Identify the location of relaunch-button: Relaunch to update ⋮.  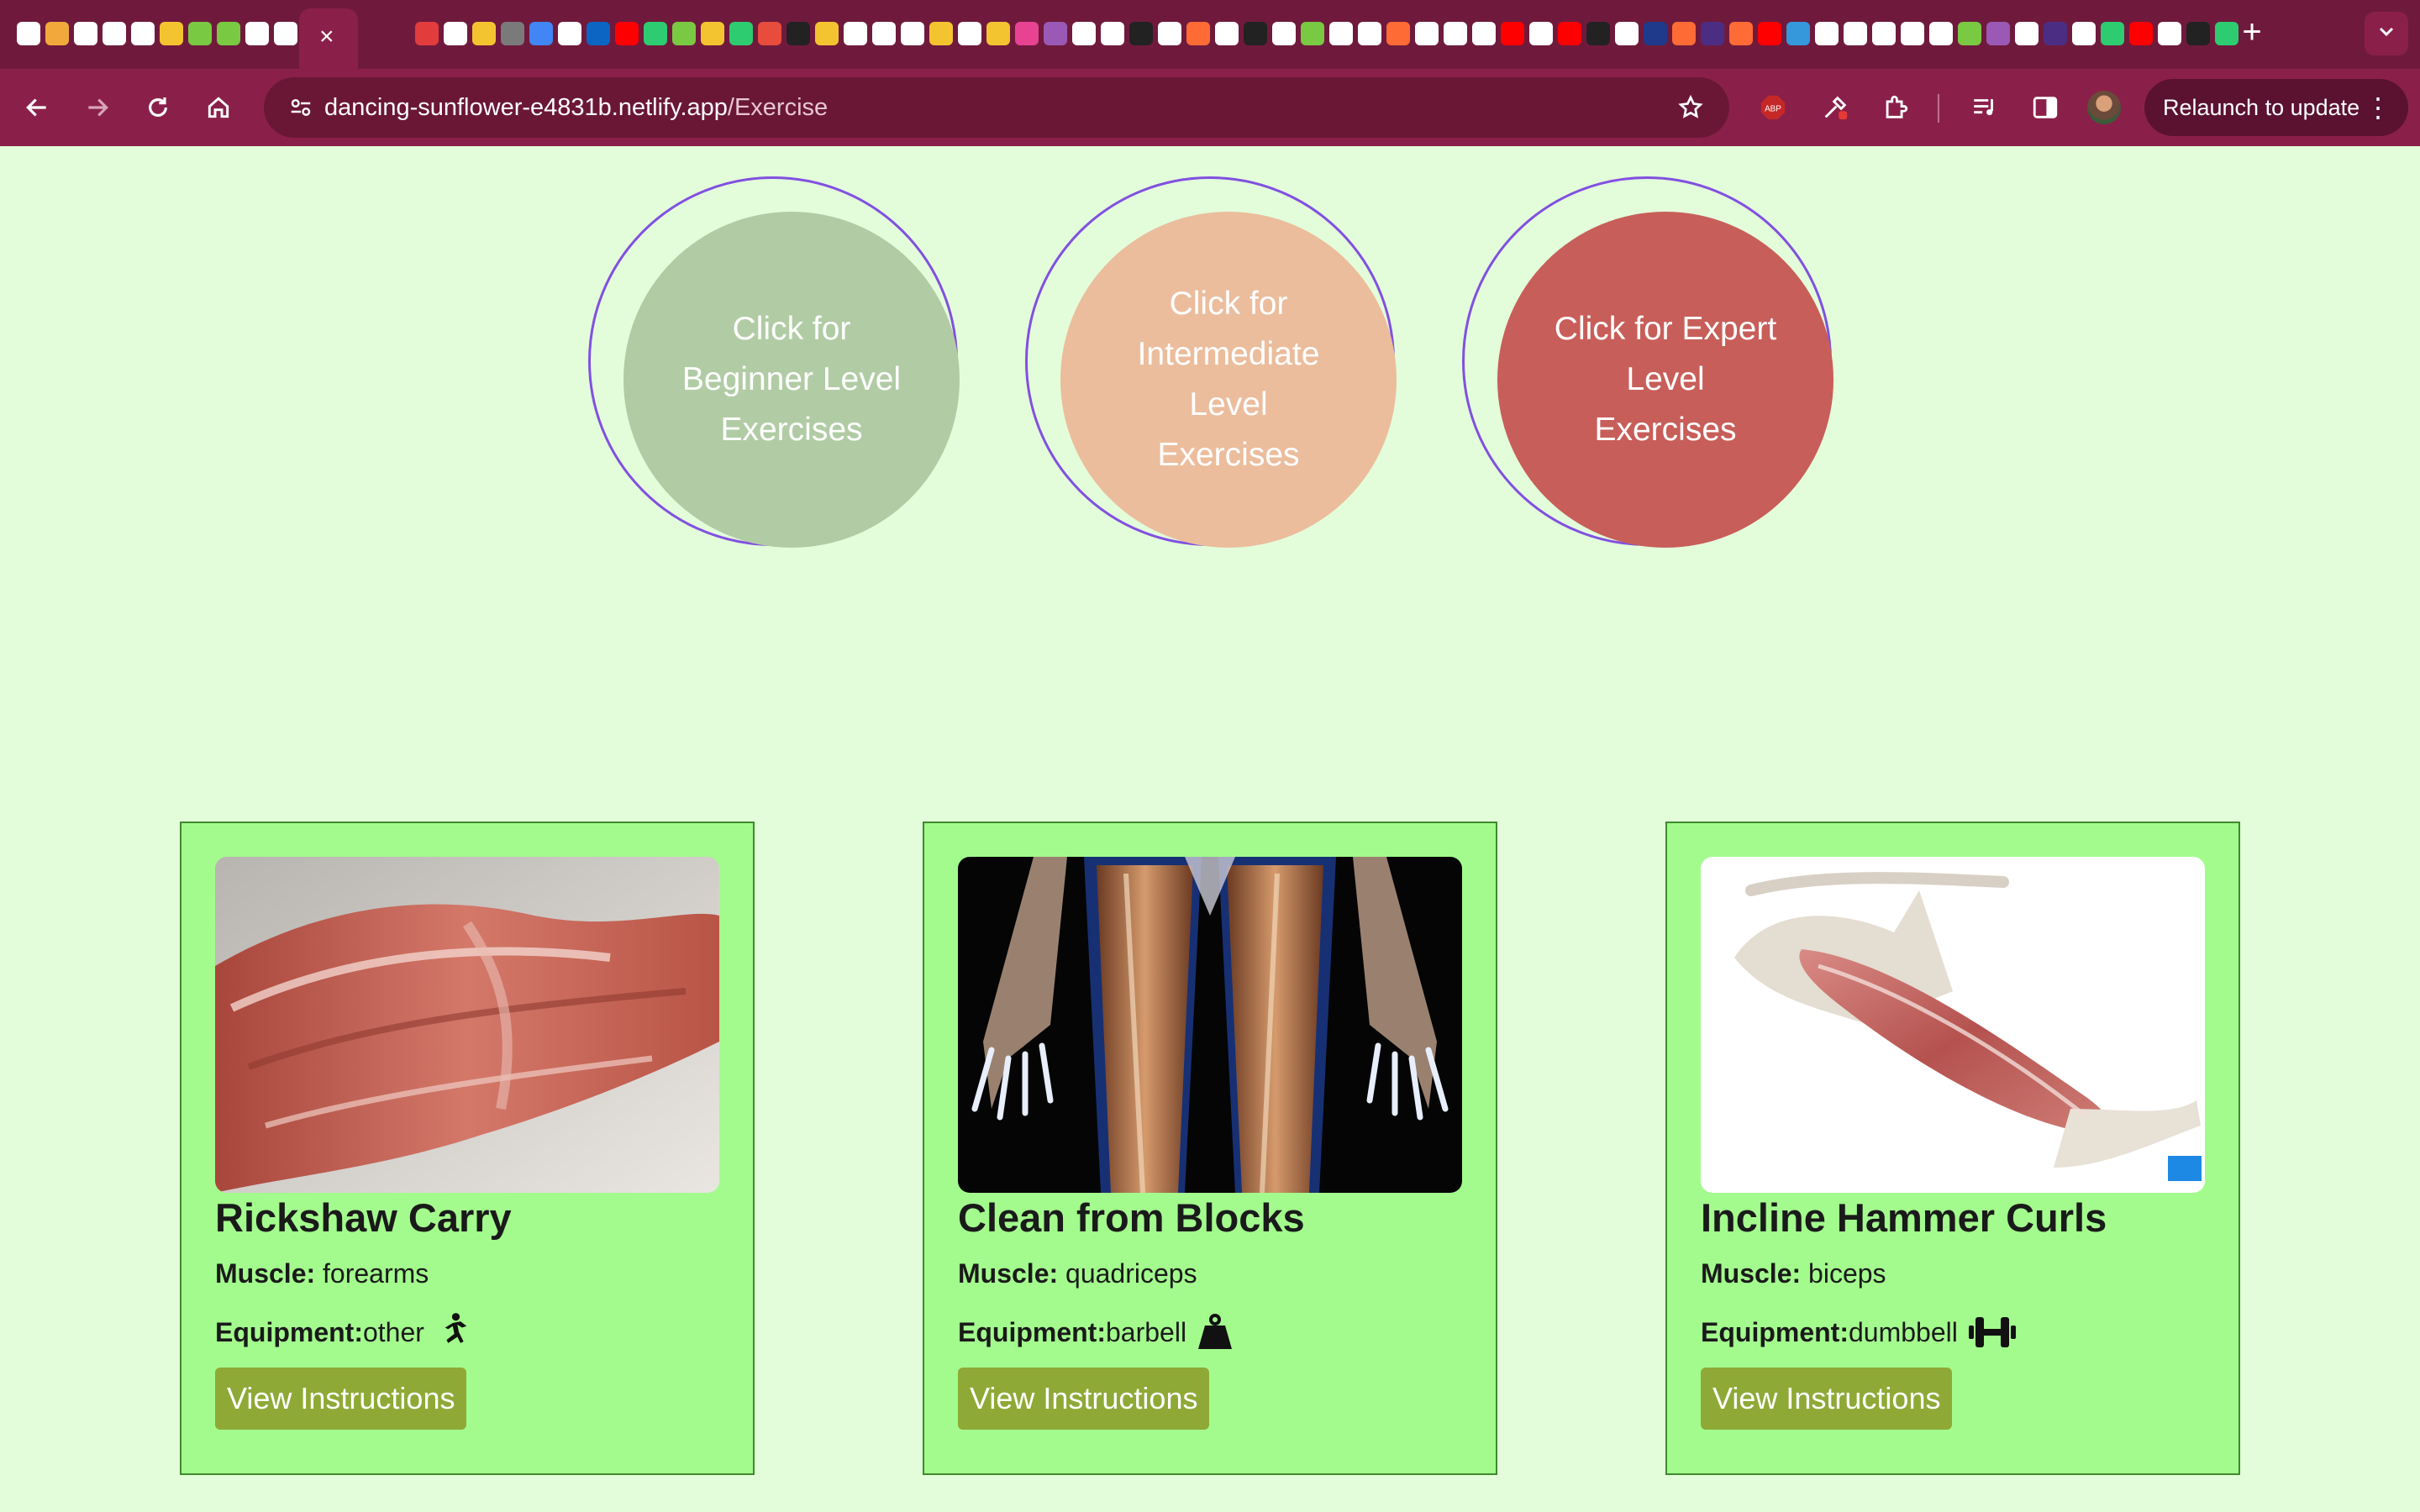
(2276, 107).